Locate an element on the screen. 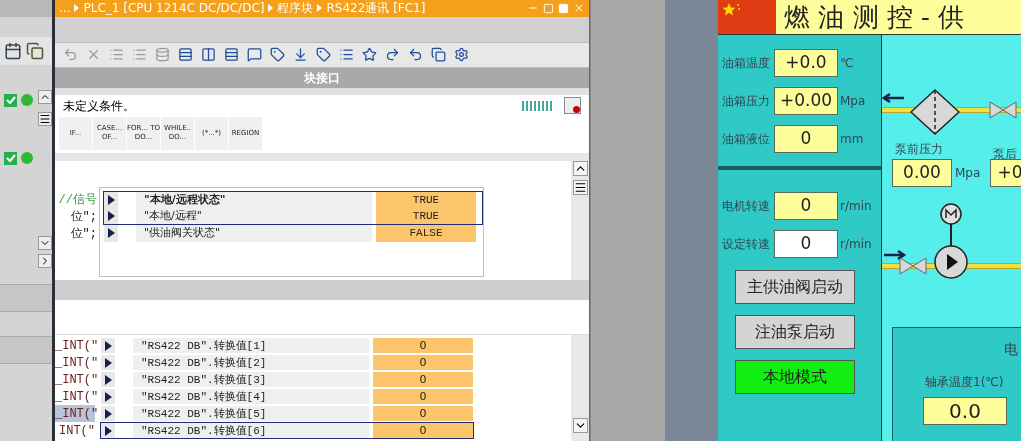  table-icon is located at coordinates (13, 51).